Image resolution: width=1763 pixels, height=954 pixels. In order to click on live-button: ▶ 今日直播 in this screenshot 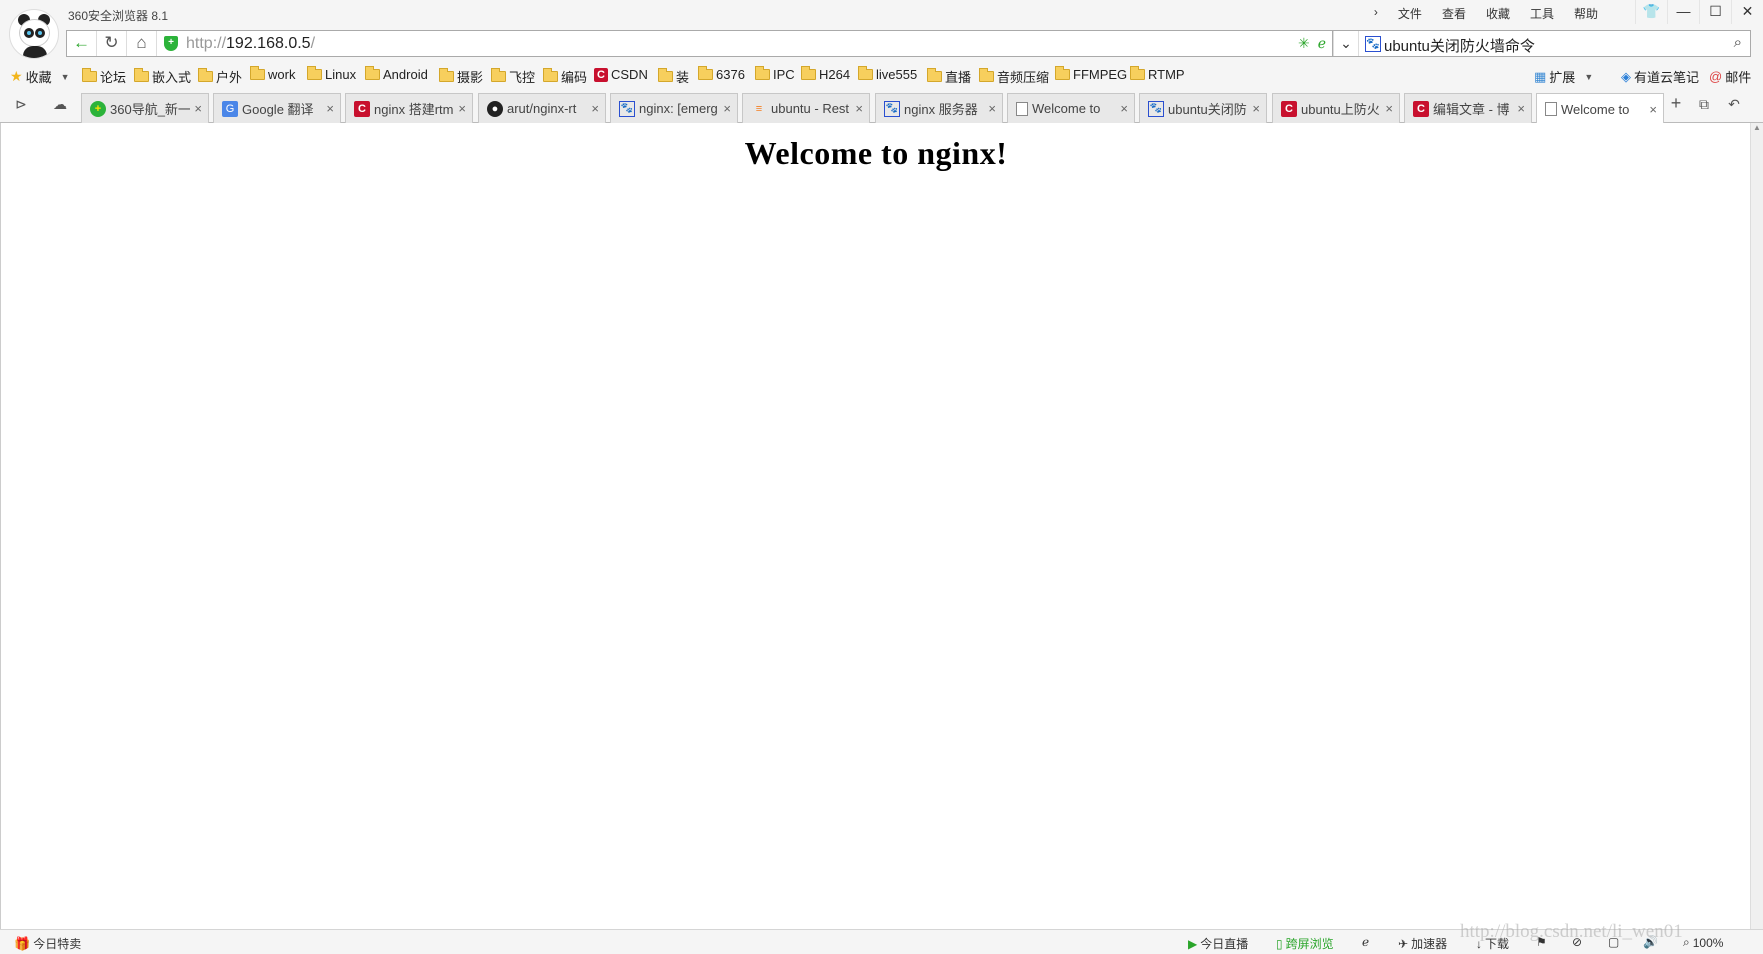, I will do `click(1218, 943)`.